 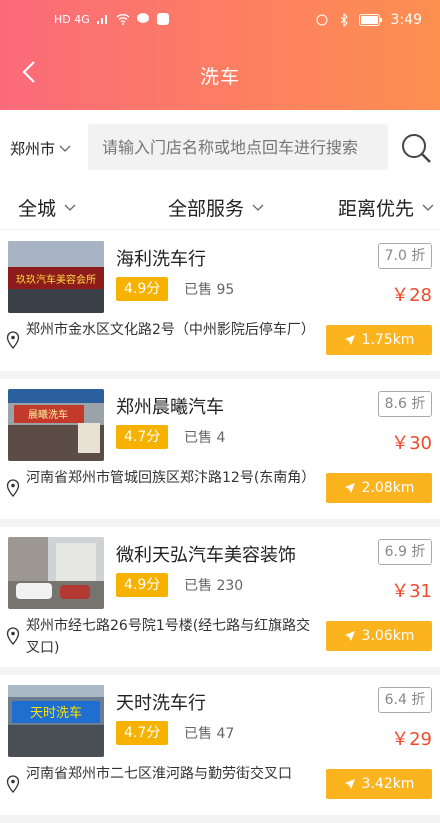 I want to click on discount-badge: 6.9 折, so click(x=405, y=552).